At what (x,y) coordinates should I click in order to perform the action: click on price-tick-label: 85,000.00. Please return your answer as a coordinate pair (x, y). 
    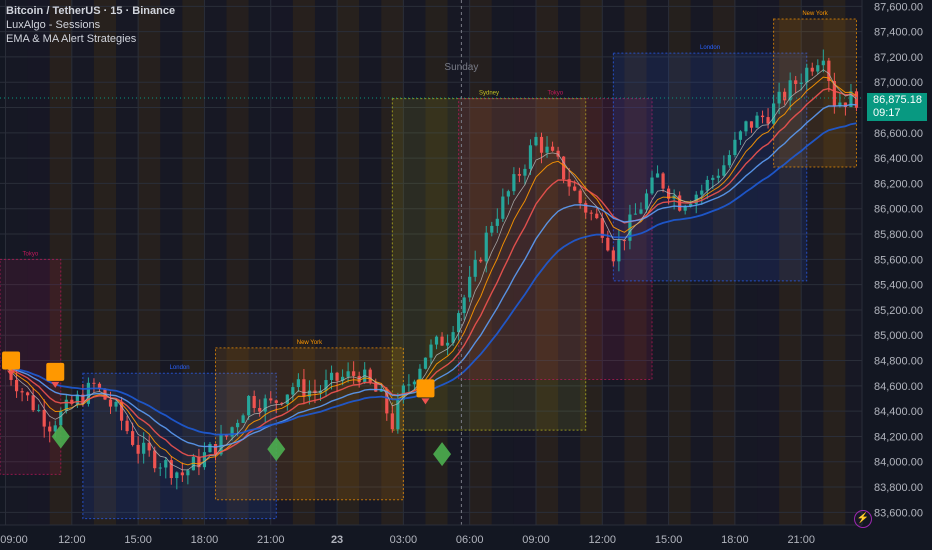
    Looking at the image, I should click on (898, 336).